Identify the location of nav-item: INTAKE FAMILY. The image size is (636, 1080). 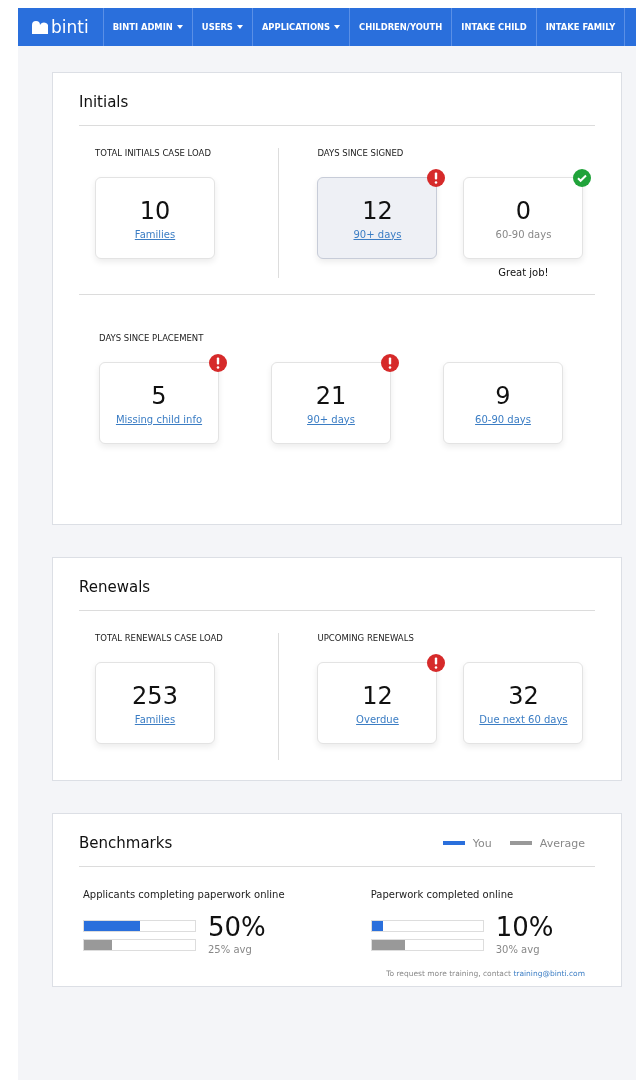
(581, 27).